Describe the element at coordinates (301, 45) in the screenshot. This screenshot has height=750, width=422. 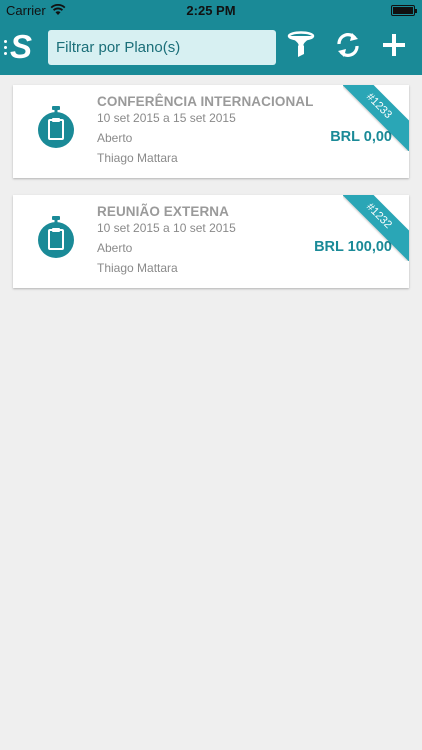
I see `filter-icon` at that location.